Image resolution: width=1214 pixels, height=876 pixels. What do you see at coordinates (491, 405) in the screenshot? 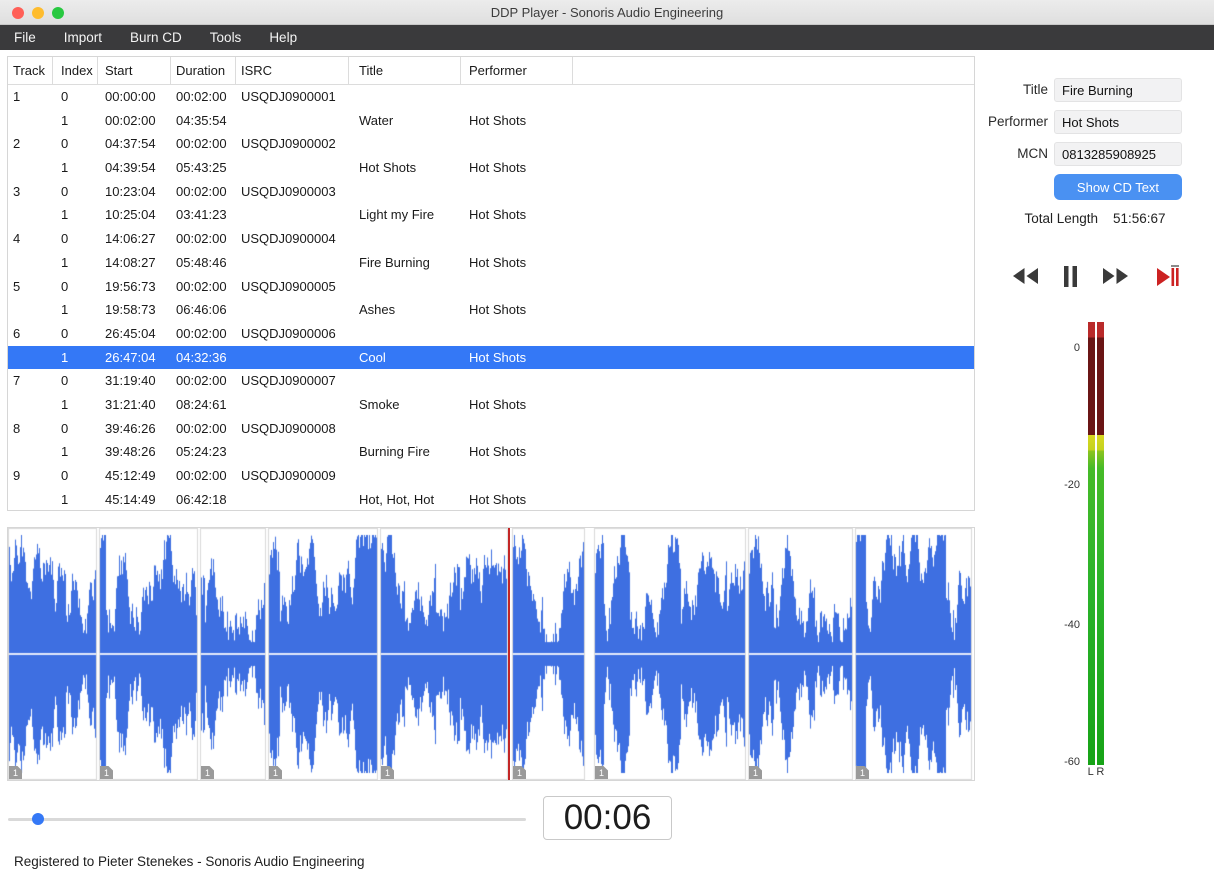
I see `table-row: 1 31:21:40 08:24:61 Smoke Hot Shots` at bounding box center [491, 405].